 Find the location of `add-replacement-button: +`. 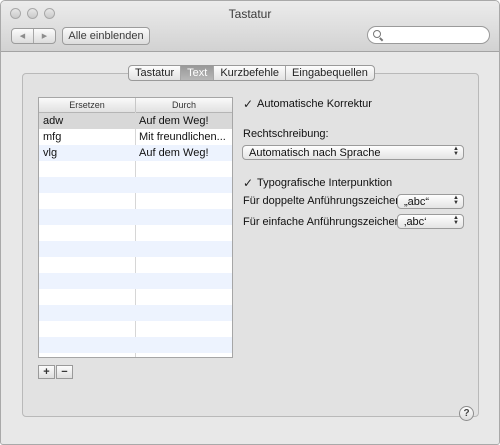

add-replacement-button: + is located at coordinates (46, 372).